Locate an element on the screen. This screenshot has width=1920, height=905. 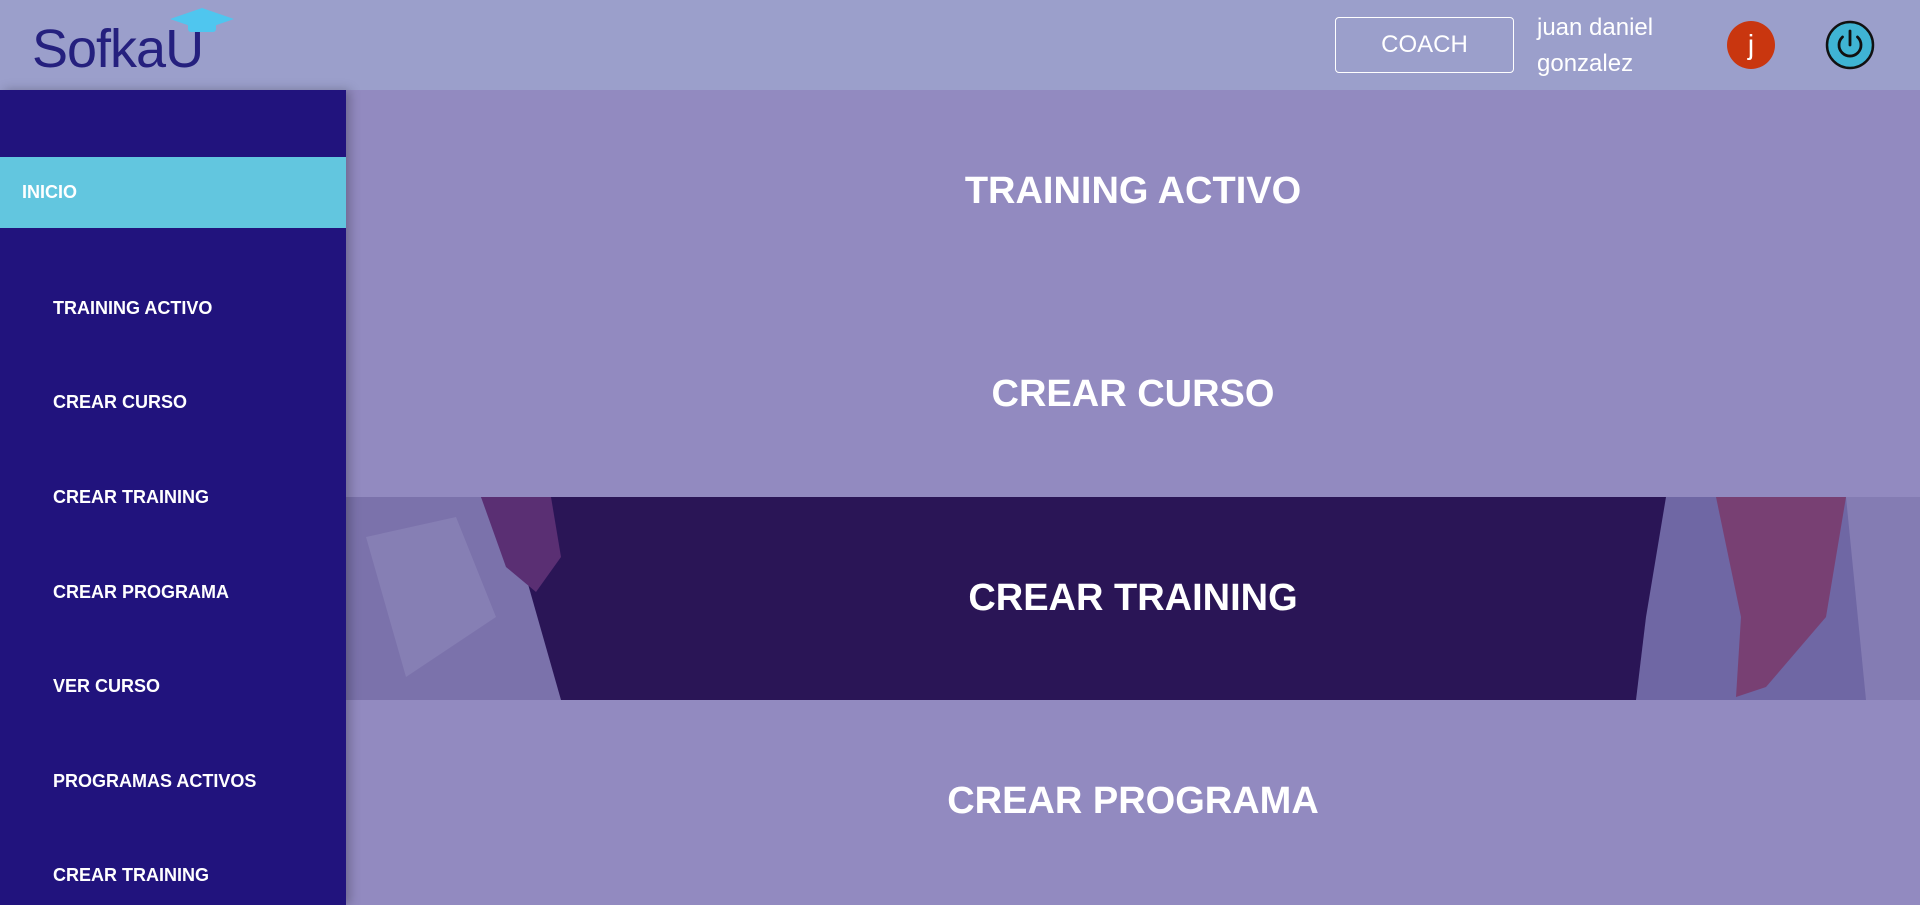
sofkau-logo: SofkaU is located at coordinates (135, 44).